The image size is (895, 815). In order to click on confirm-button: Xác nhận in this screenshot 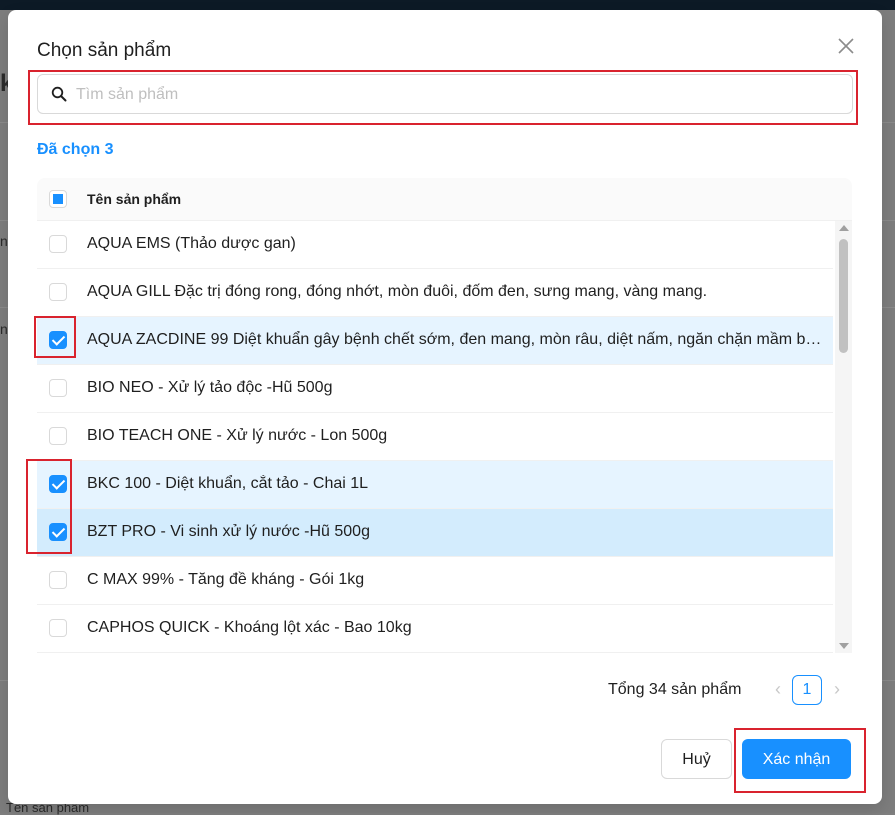, I will do `click(796, 759)`.